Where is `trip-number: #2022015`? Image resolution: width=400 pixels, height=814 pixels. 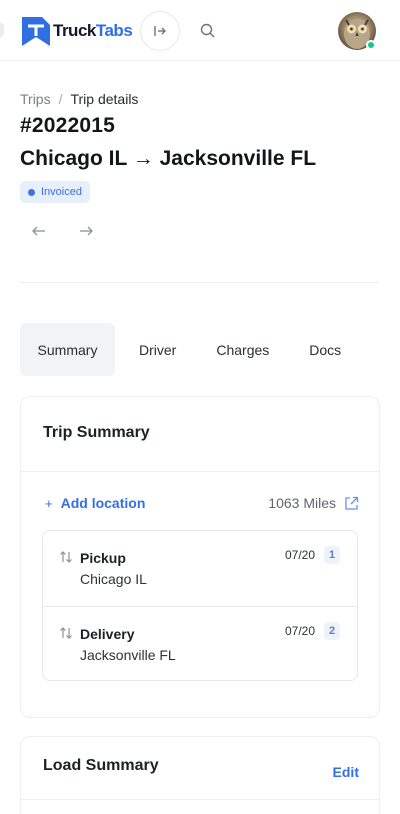 trip-number: #2022015 is located at coordinates (68, 125).